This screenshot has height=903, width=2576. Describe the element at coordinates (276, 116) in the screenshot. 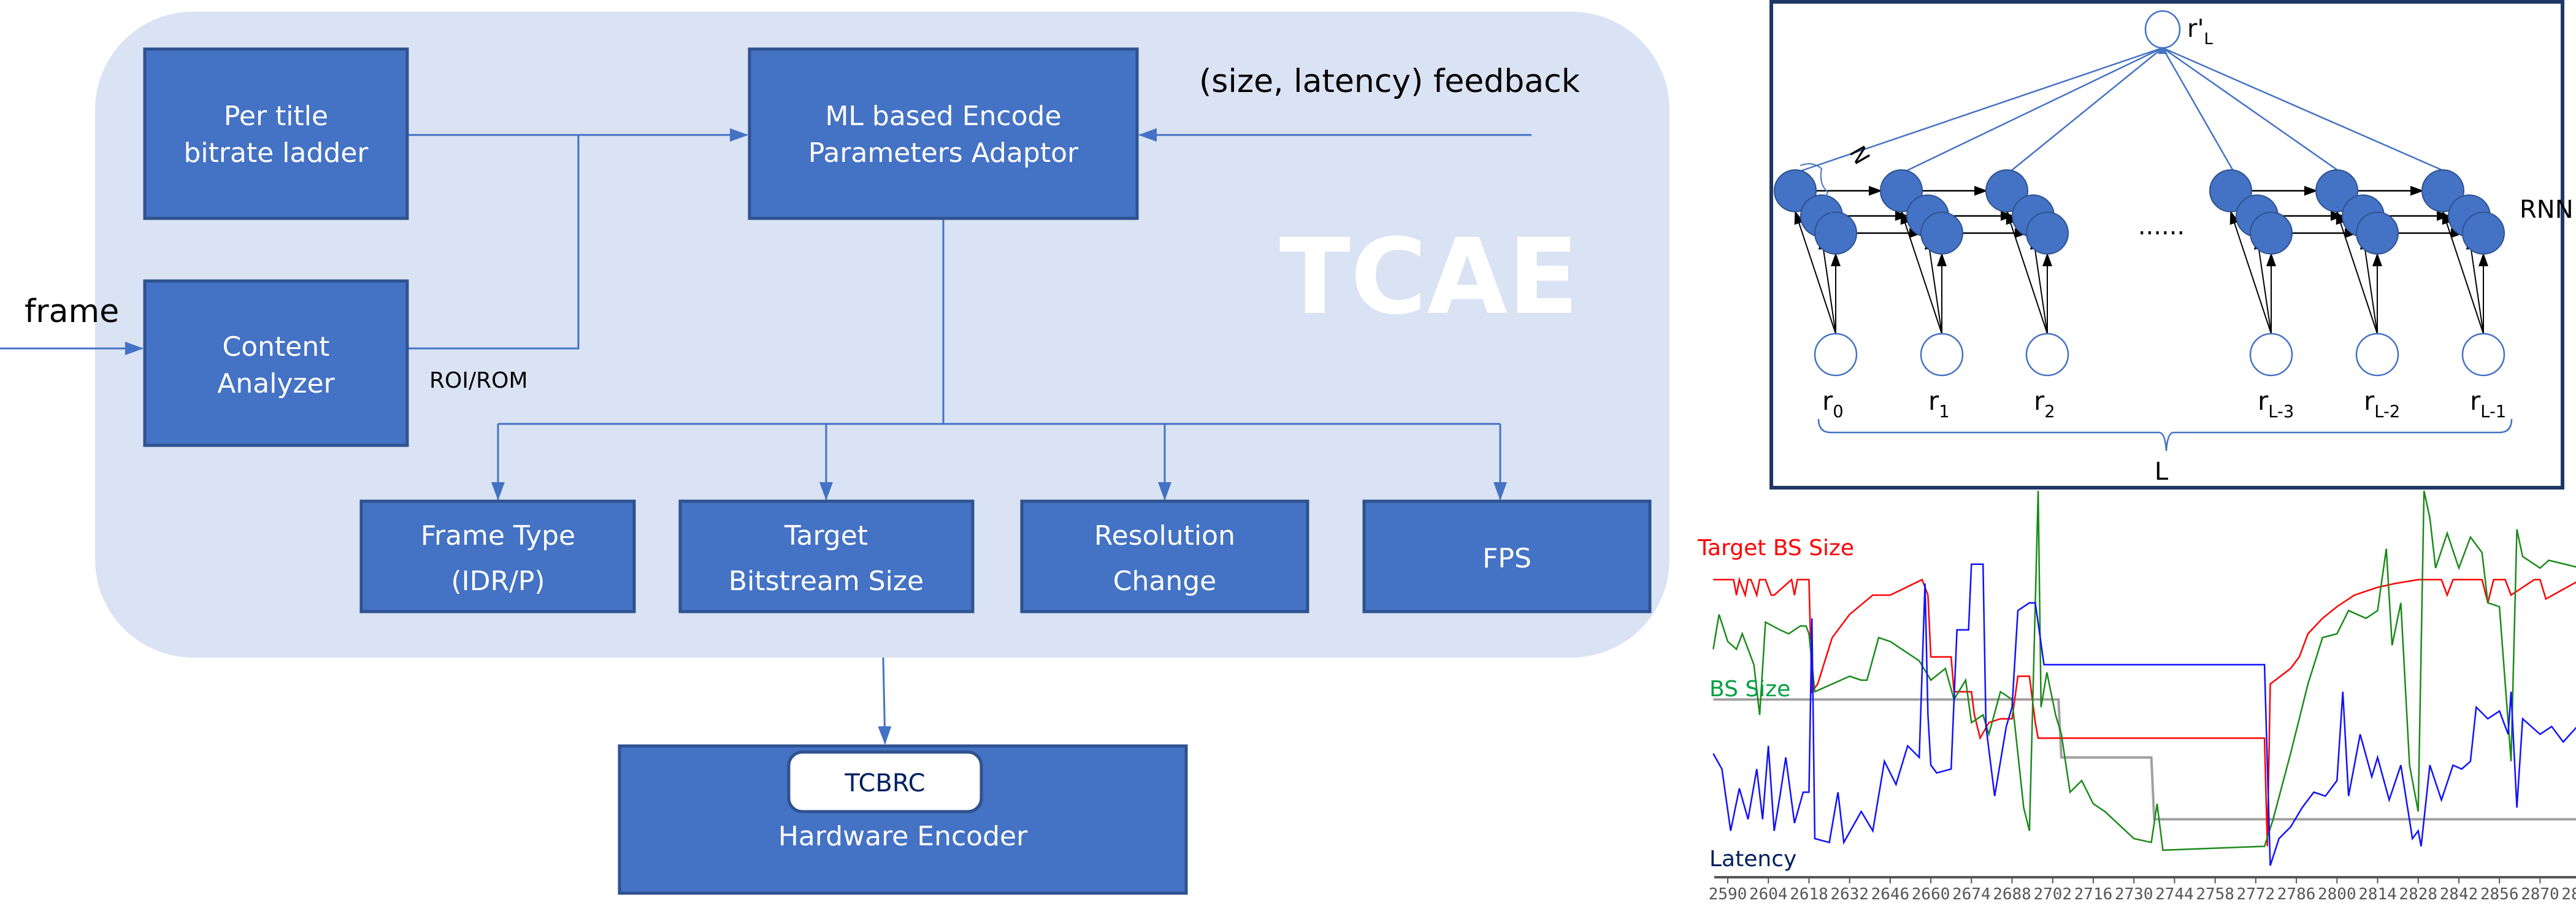

I see `bitrate-ladder-line1: Per title` at that location.